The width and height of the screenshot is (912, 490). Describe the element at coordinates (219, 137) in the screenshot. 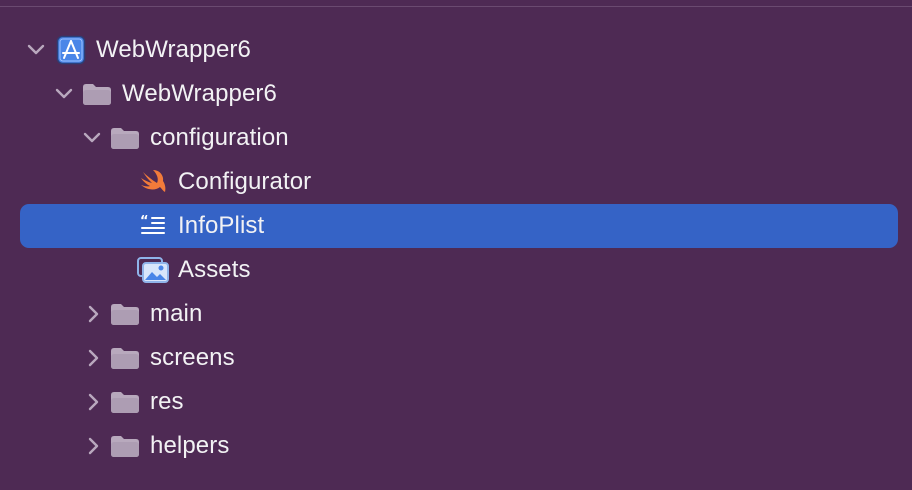

I see `tree-row-label: configuration` at that location.